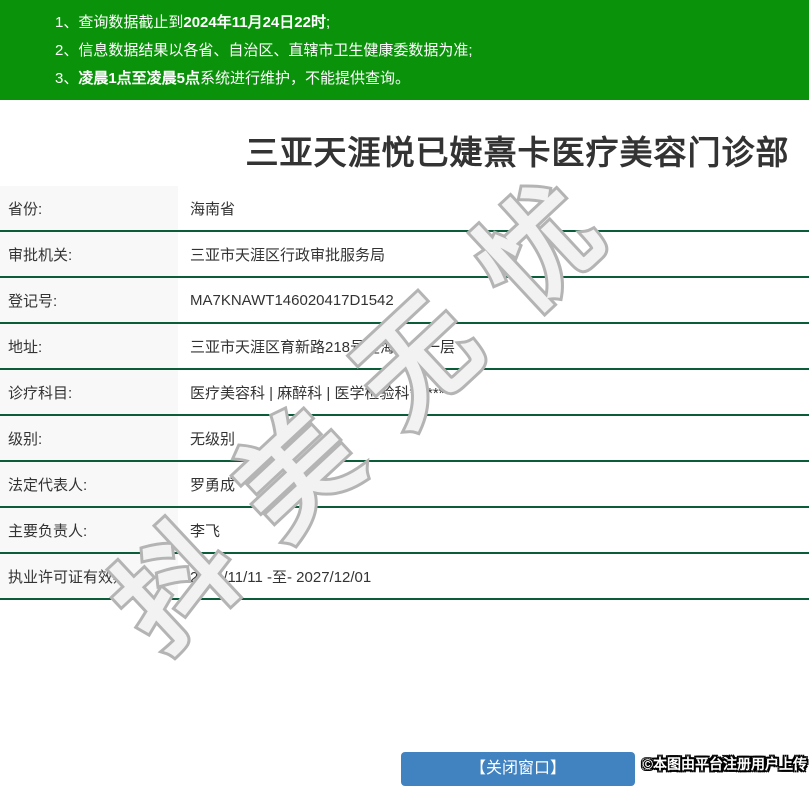 This screenshot has width=809, height=786. I want to click on notice-1-number: 1、, so click(67, 22).